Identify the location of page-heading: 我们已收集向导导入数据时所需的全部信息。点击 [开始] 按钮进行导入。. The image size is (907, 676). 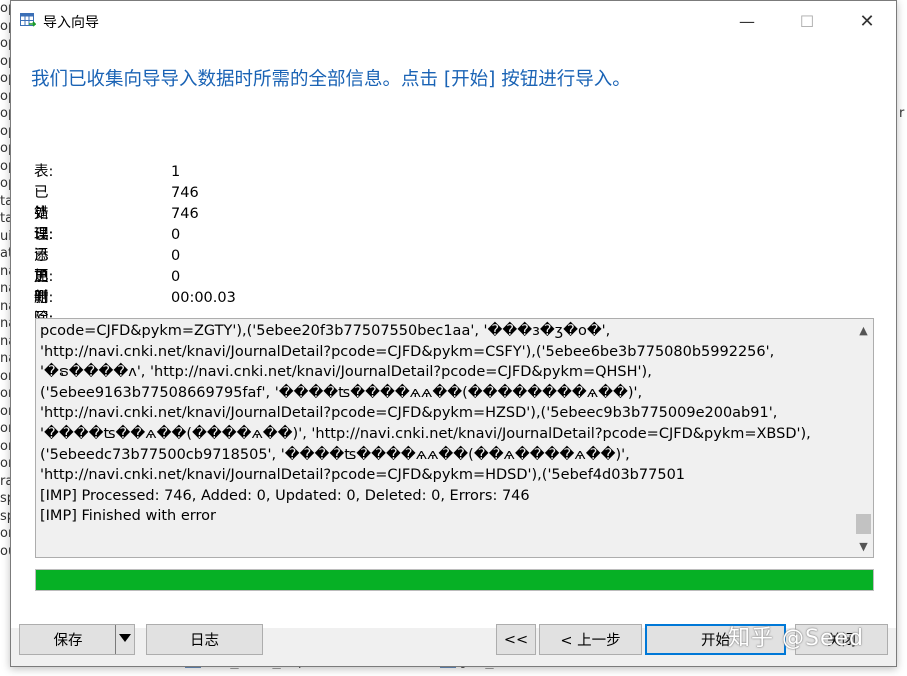
(331, 79).